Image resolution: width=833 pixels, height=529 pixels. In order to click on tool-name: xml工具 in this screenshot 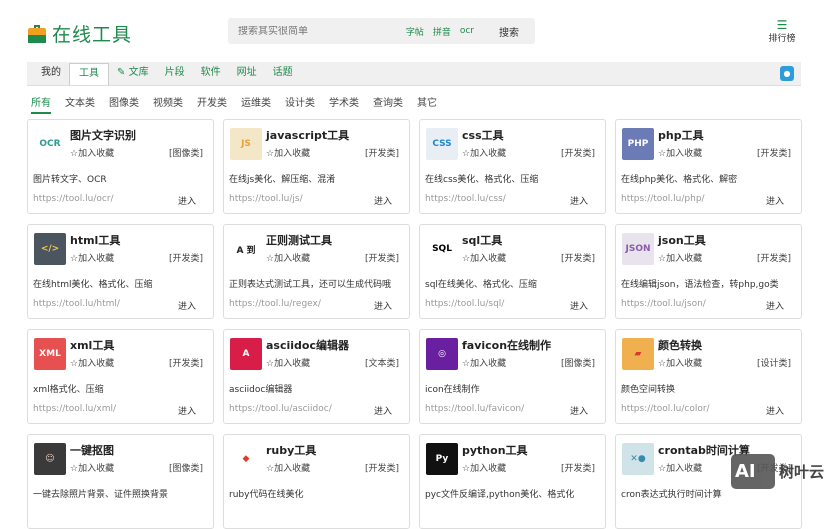, I will do `click(92, 345)`.